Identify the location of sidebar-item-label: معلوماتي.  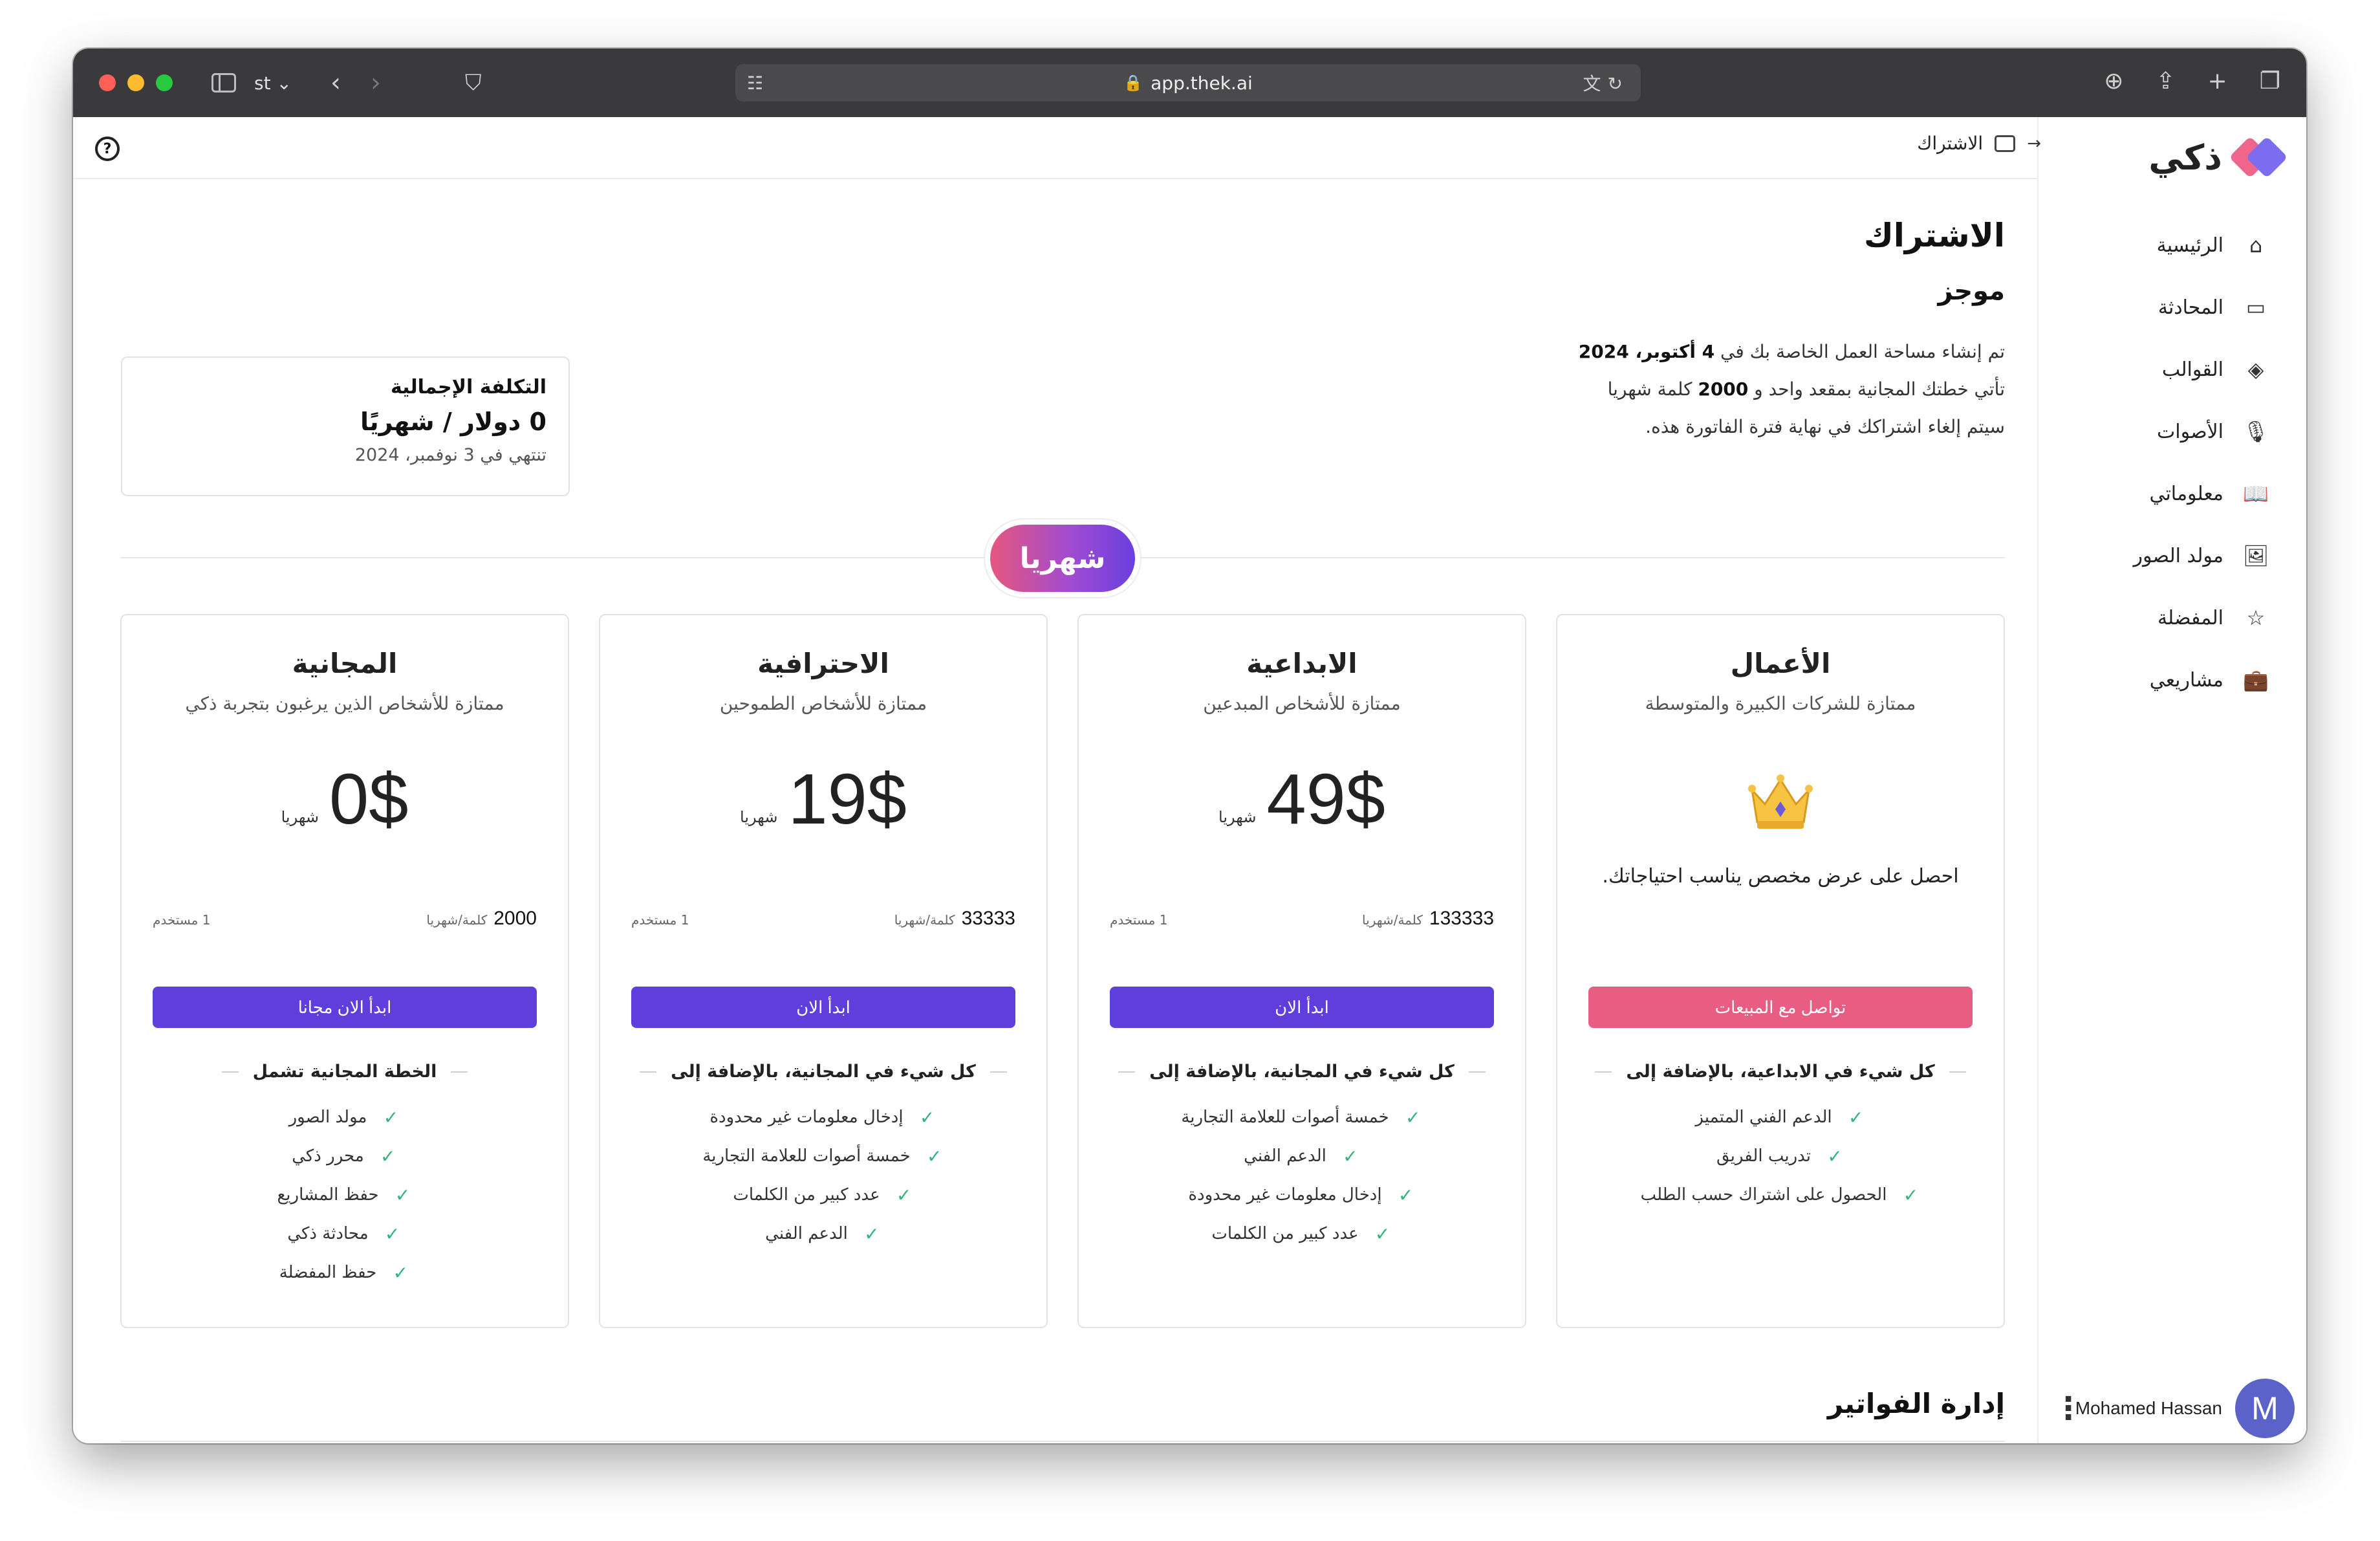
(2186, 493).